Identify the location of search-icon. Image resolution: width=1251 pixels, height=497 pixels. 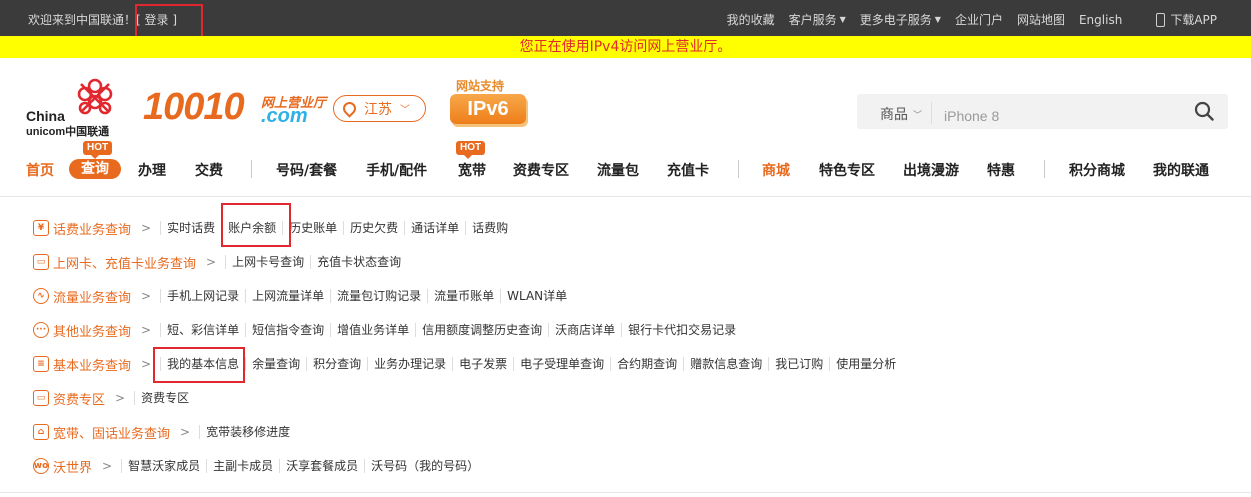
(1204, 111).